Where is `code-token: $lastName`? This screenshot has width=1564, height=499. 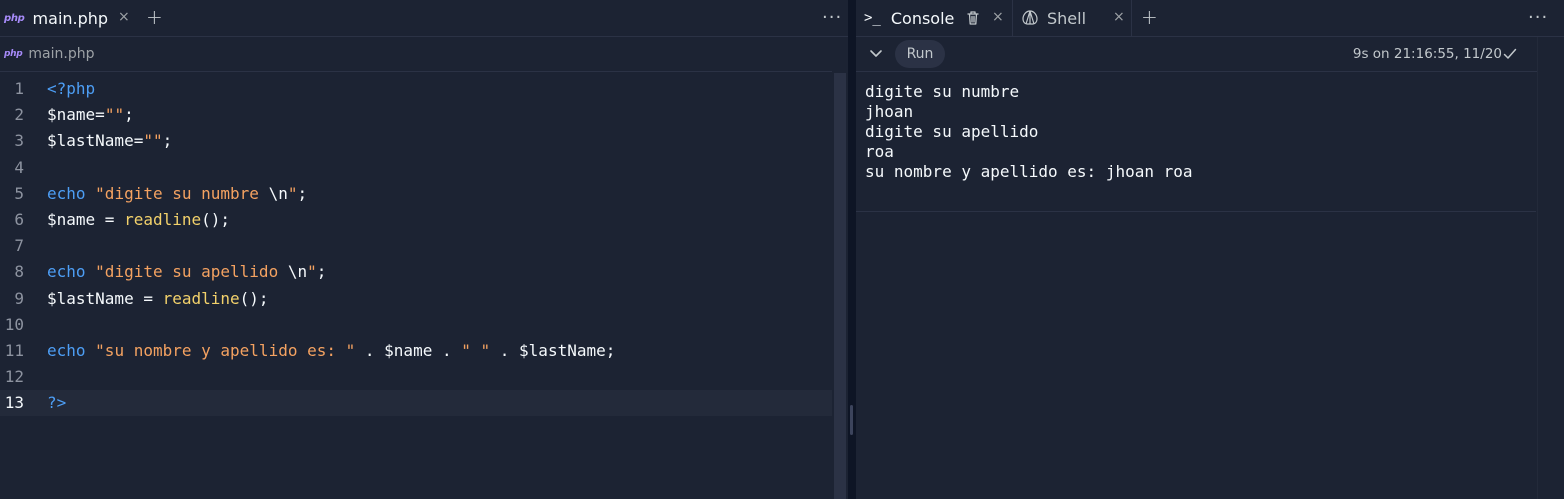
code-token: $lastName is located at coordinates (90, 141).